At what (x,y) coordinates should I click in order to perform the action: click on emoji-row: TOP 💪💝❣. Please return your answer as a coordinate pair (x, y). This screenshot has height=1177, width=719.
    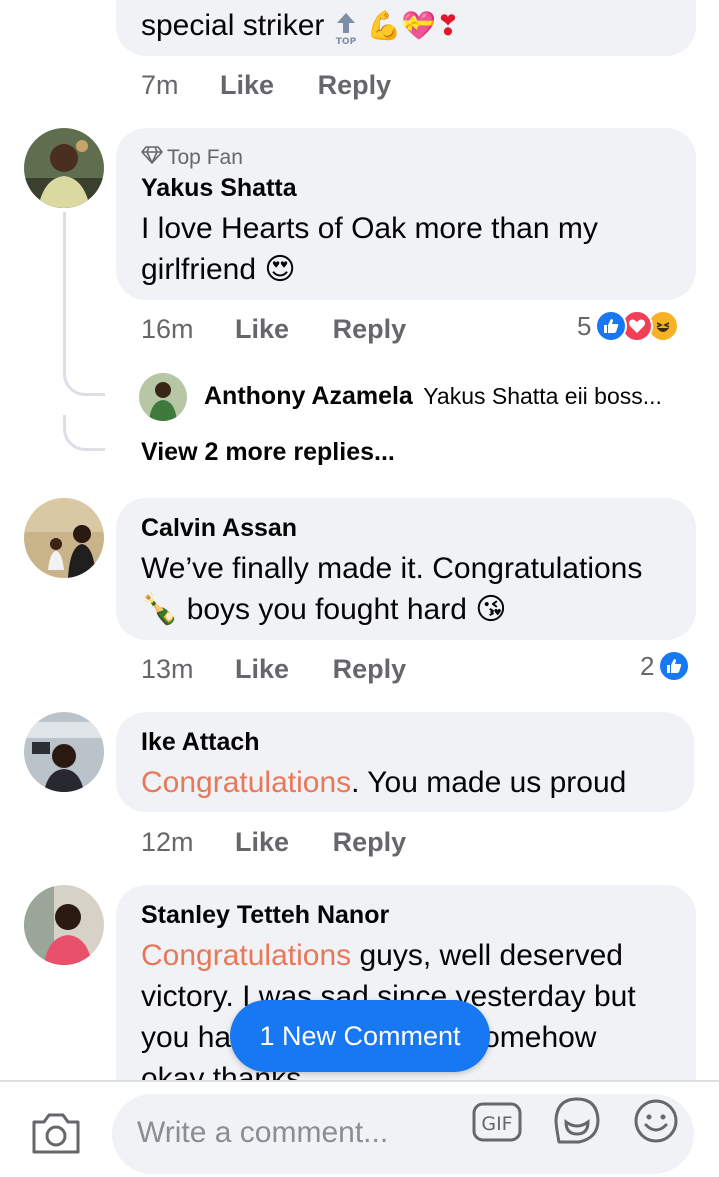
    Looking at the image, I should click on (396, 28).